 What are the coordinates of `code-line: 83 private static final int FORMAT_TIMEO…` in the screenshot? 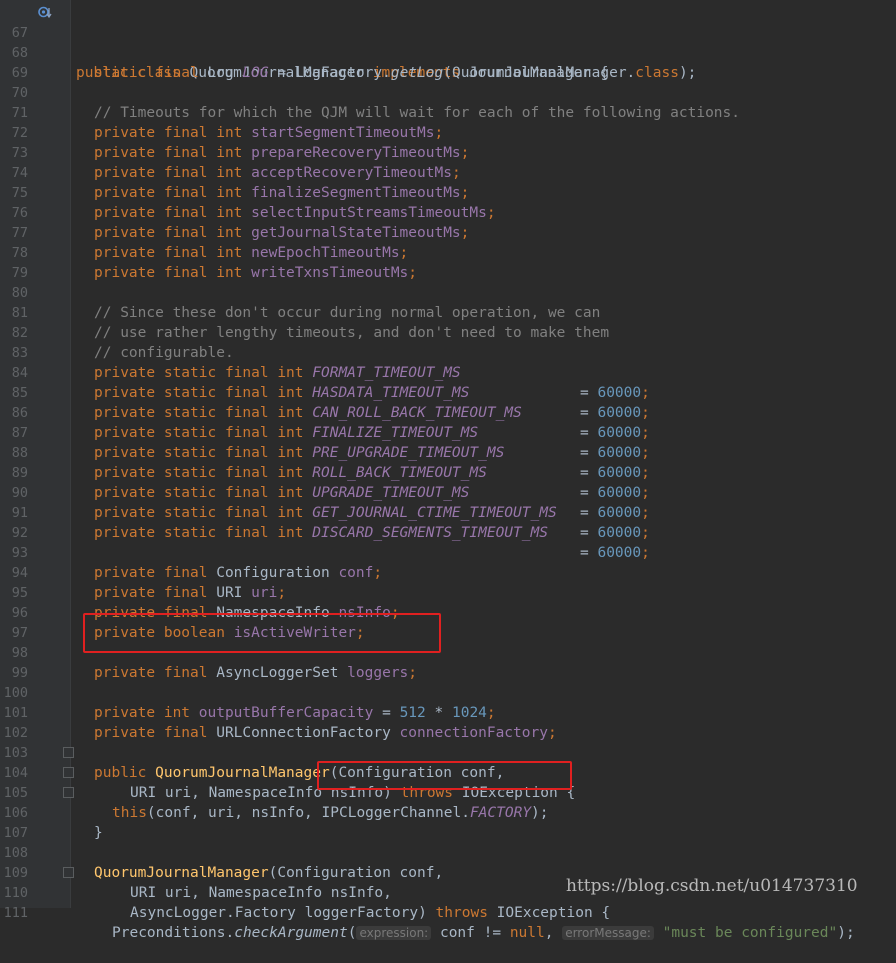 It's located at (448, 362).